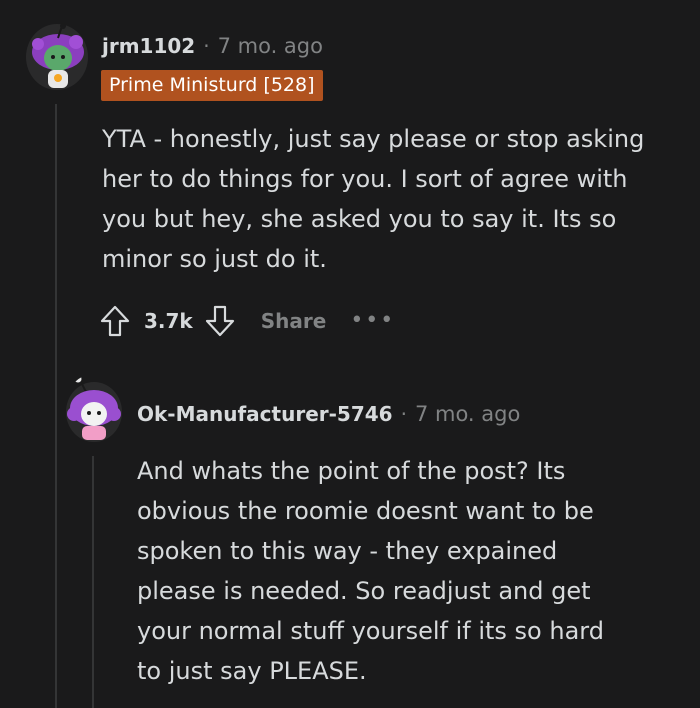 Image resolution: width=700 pixels, height=708 pixels. Describe the element at coordinates (351, 471) in the screenshot. I see `reply-body-line: And whats the point of the post? Its` at that location.